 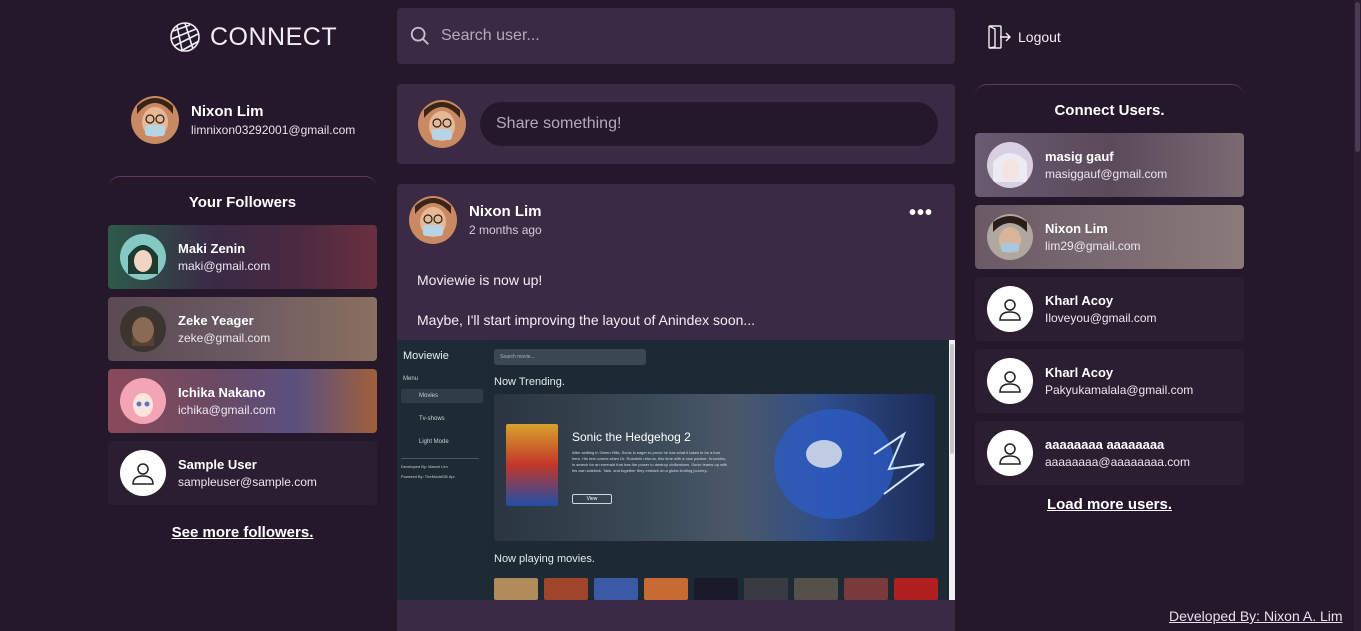 I want to click on current-user: Nixon Lim limnixon03292001@gmail.com, so click(x=243, y=120).